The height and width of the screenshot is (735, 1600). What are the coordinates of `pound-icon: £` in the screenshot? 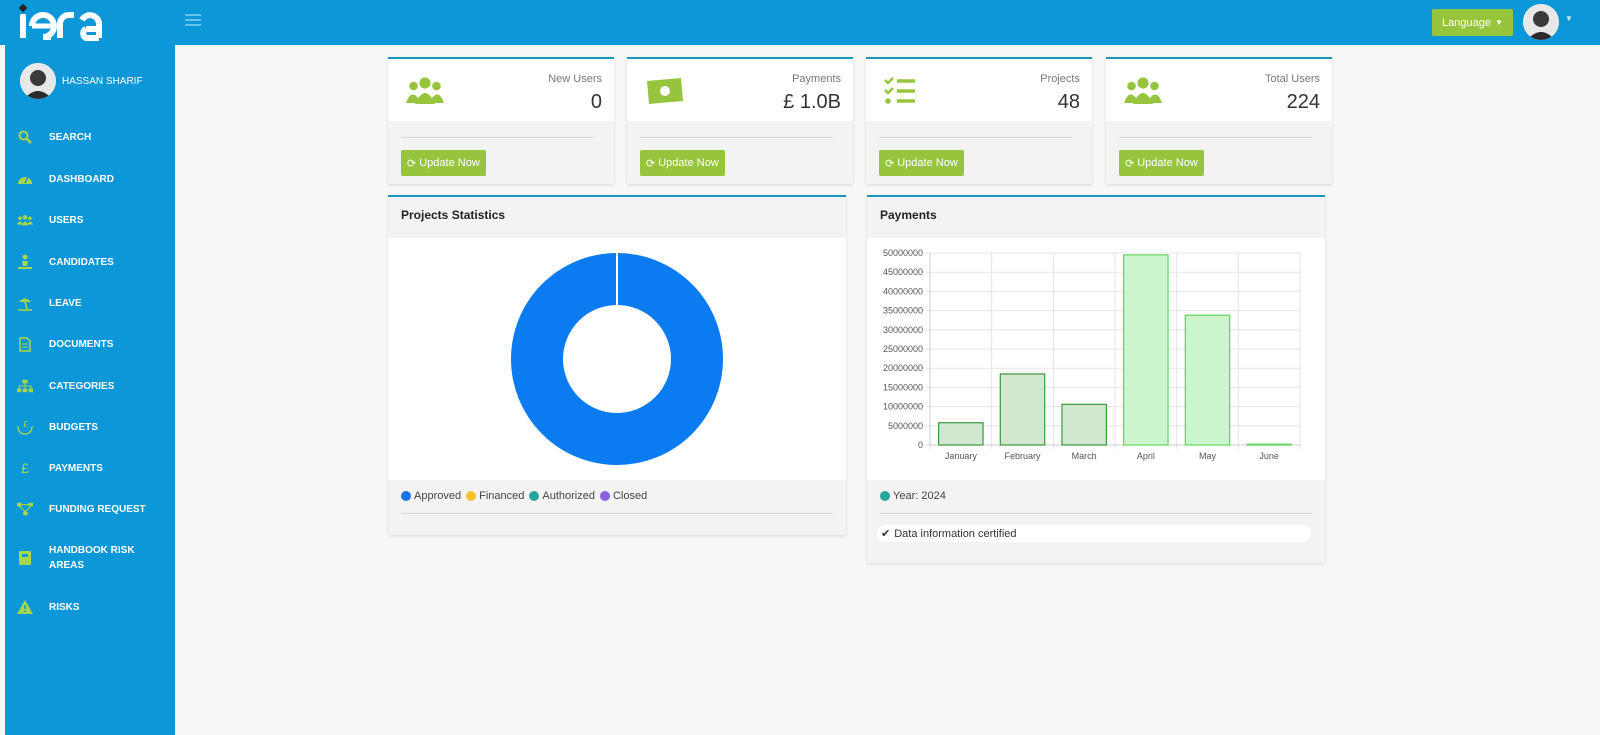 It's located at (25, 468).